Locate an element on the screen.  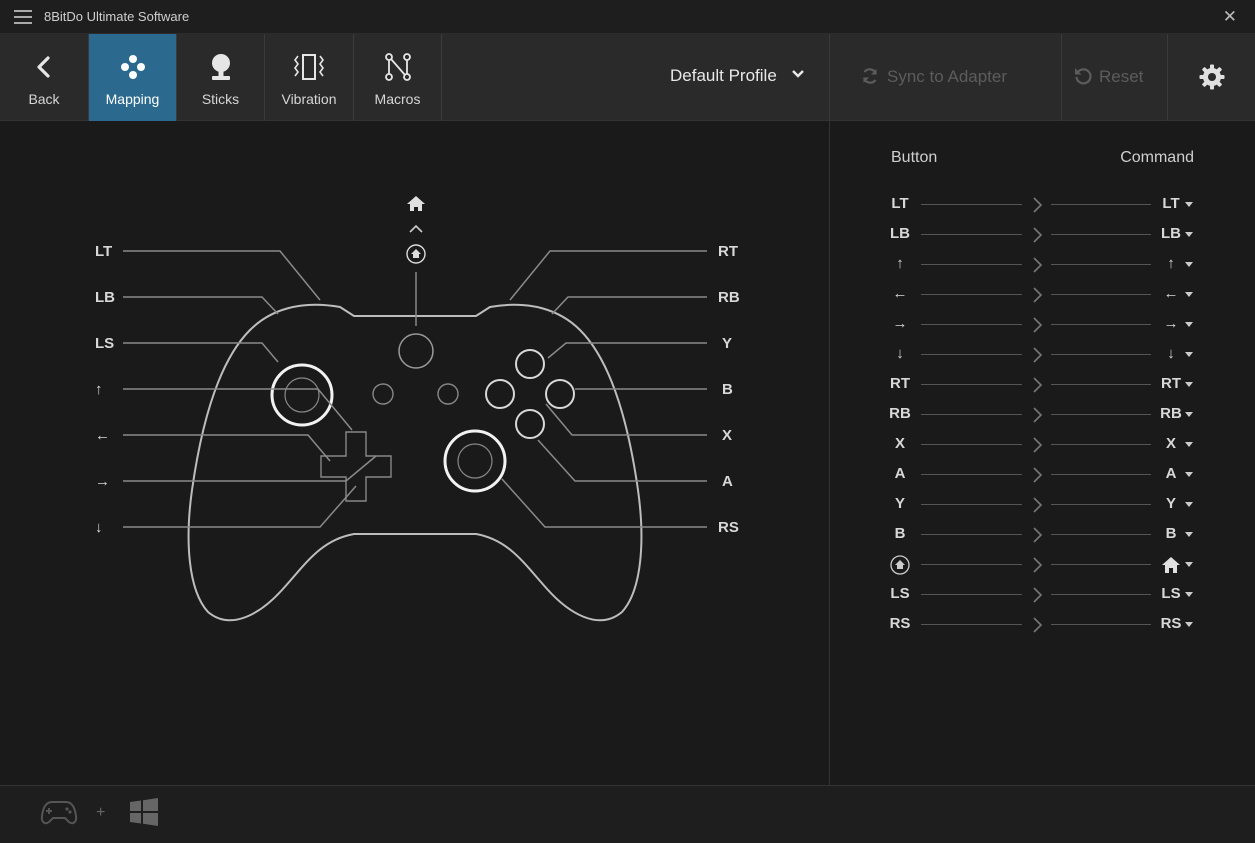
mapping-source: X is located at coordinates (899, 443).